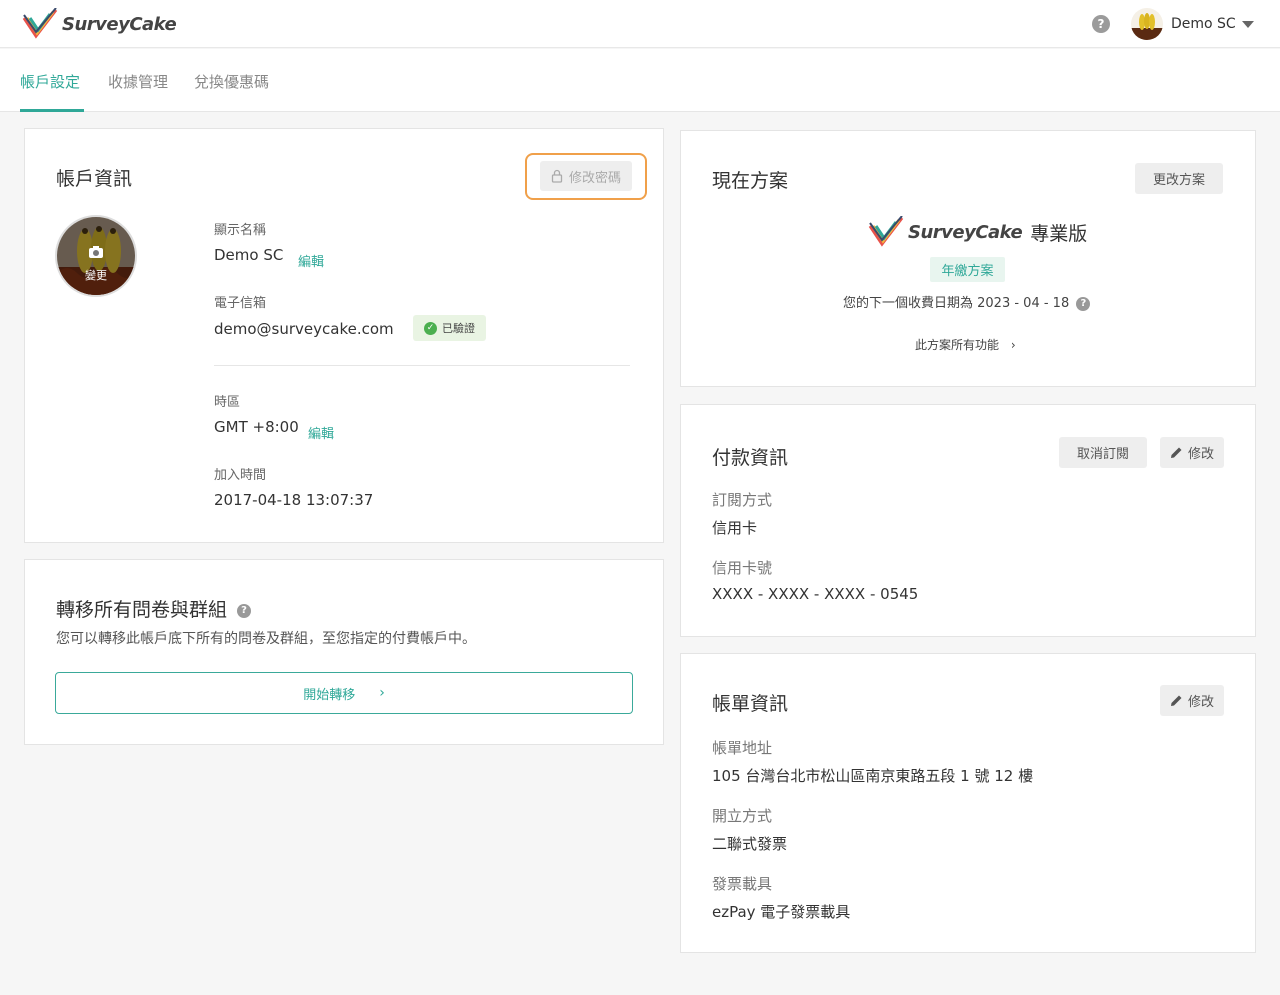  What do you see at coordinates (256, 427) in the screenshot?
I see `timezone-value: GMT +8:00` at bounding box center [256, 427].